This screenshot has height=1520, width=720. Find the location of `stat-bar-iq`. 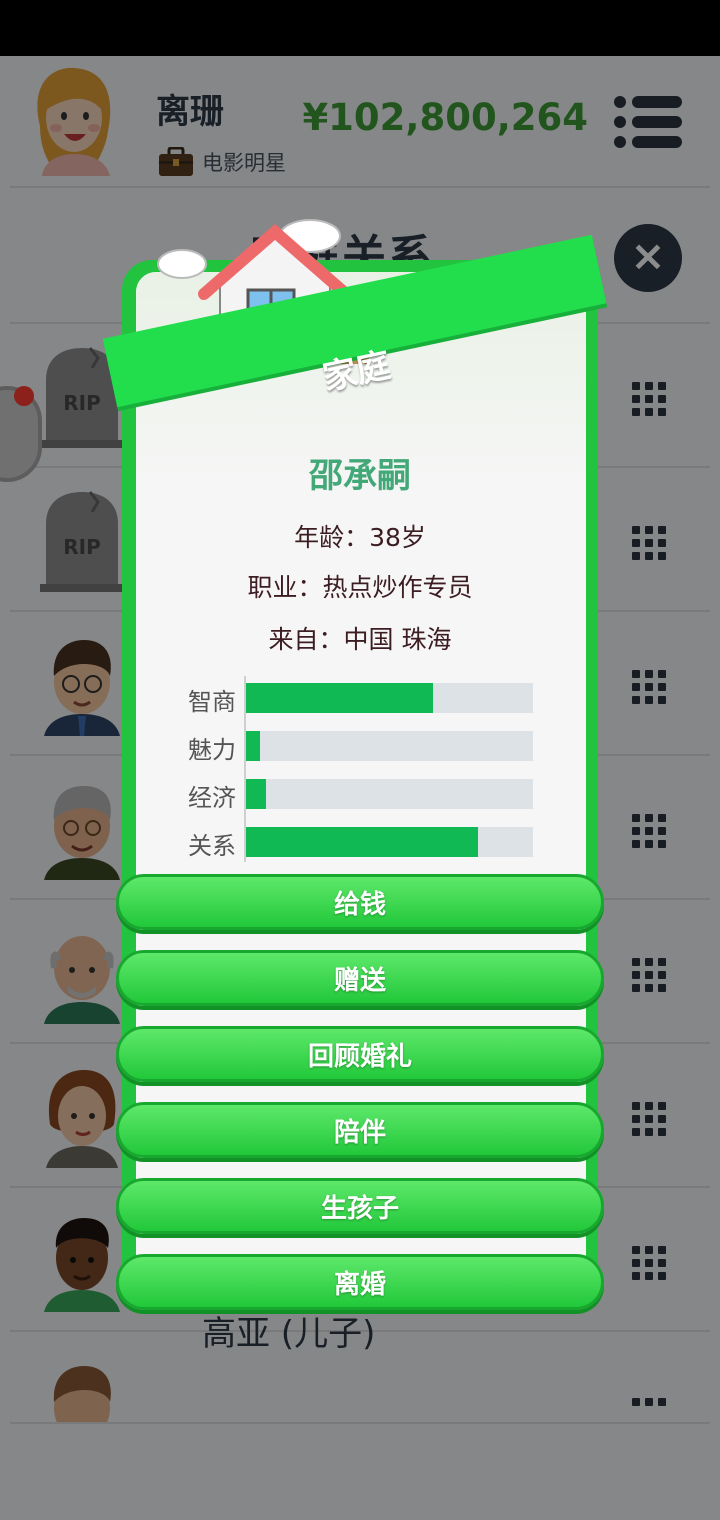

stat-bar-iq is located at coordinates (389, 698).